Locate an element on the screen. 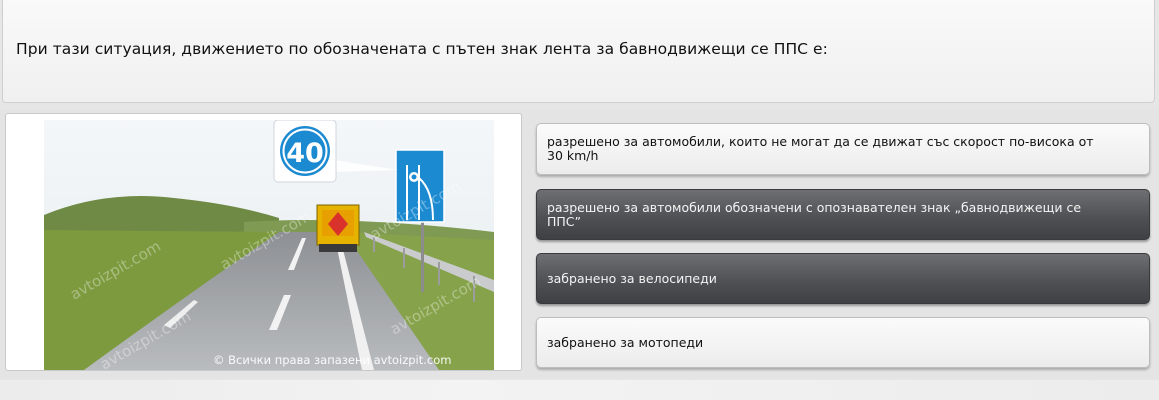 This screenshot has width=1159, height=400. answer-option-3-label: забранено за велосипеди is located at coordinates (632, 278).